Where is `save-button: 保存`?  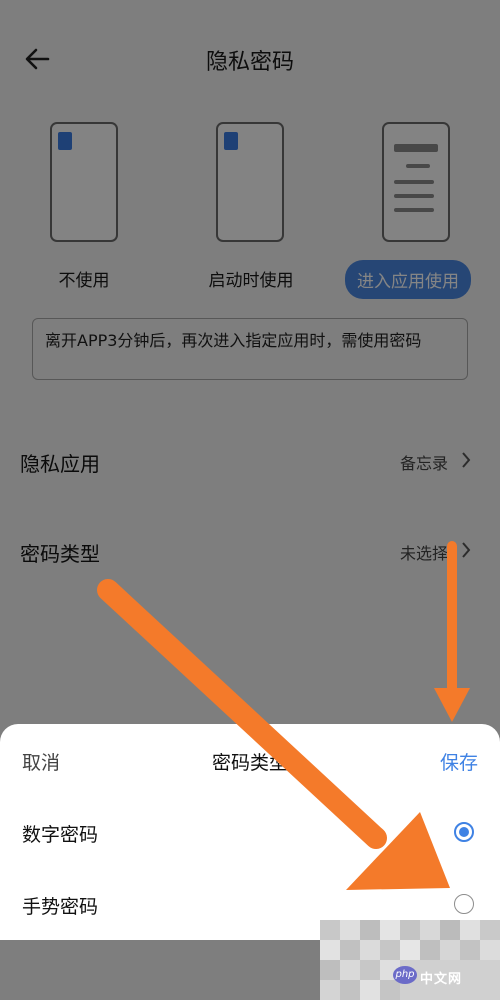 save-button: 保存 is located at coordinates (459, 761).